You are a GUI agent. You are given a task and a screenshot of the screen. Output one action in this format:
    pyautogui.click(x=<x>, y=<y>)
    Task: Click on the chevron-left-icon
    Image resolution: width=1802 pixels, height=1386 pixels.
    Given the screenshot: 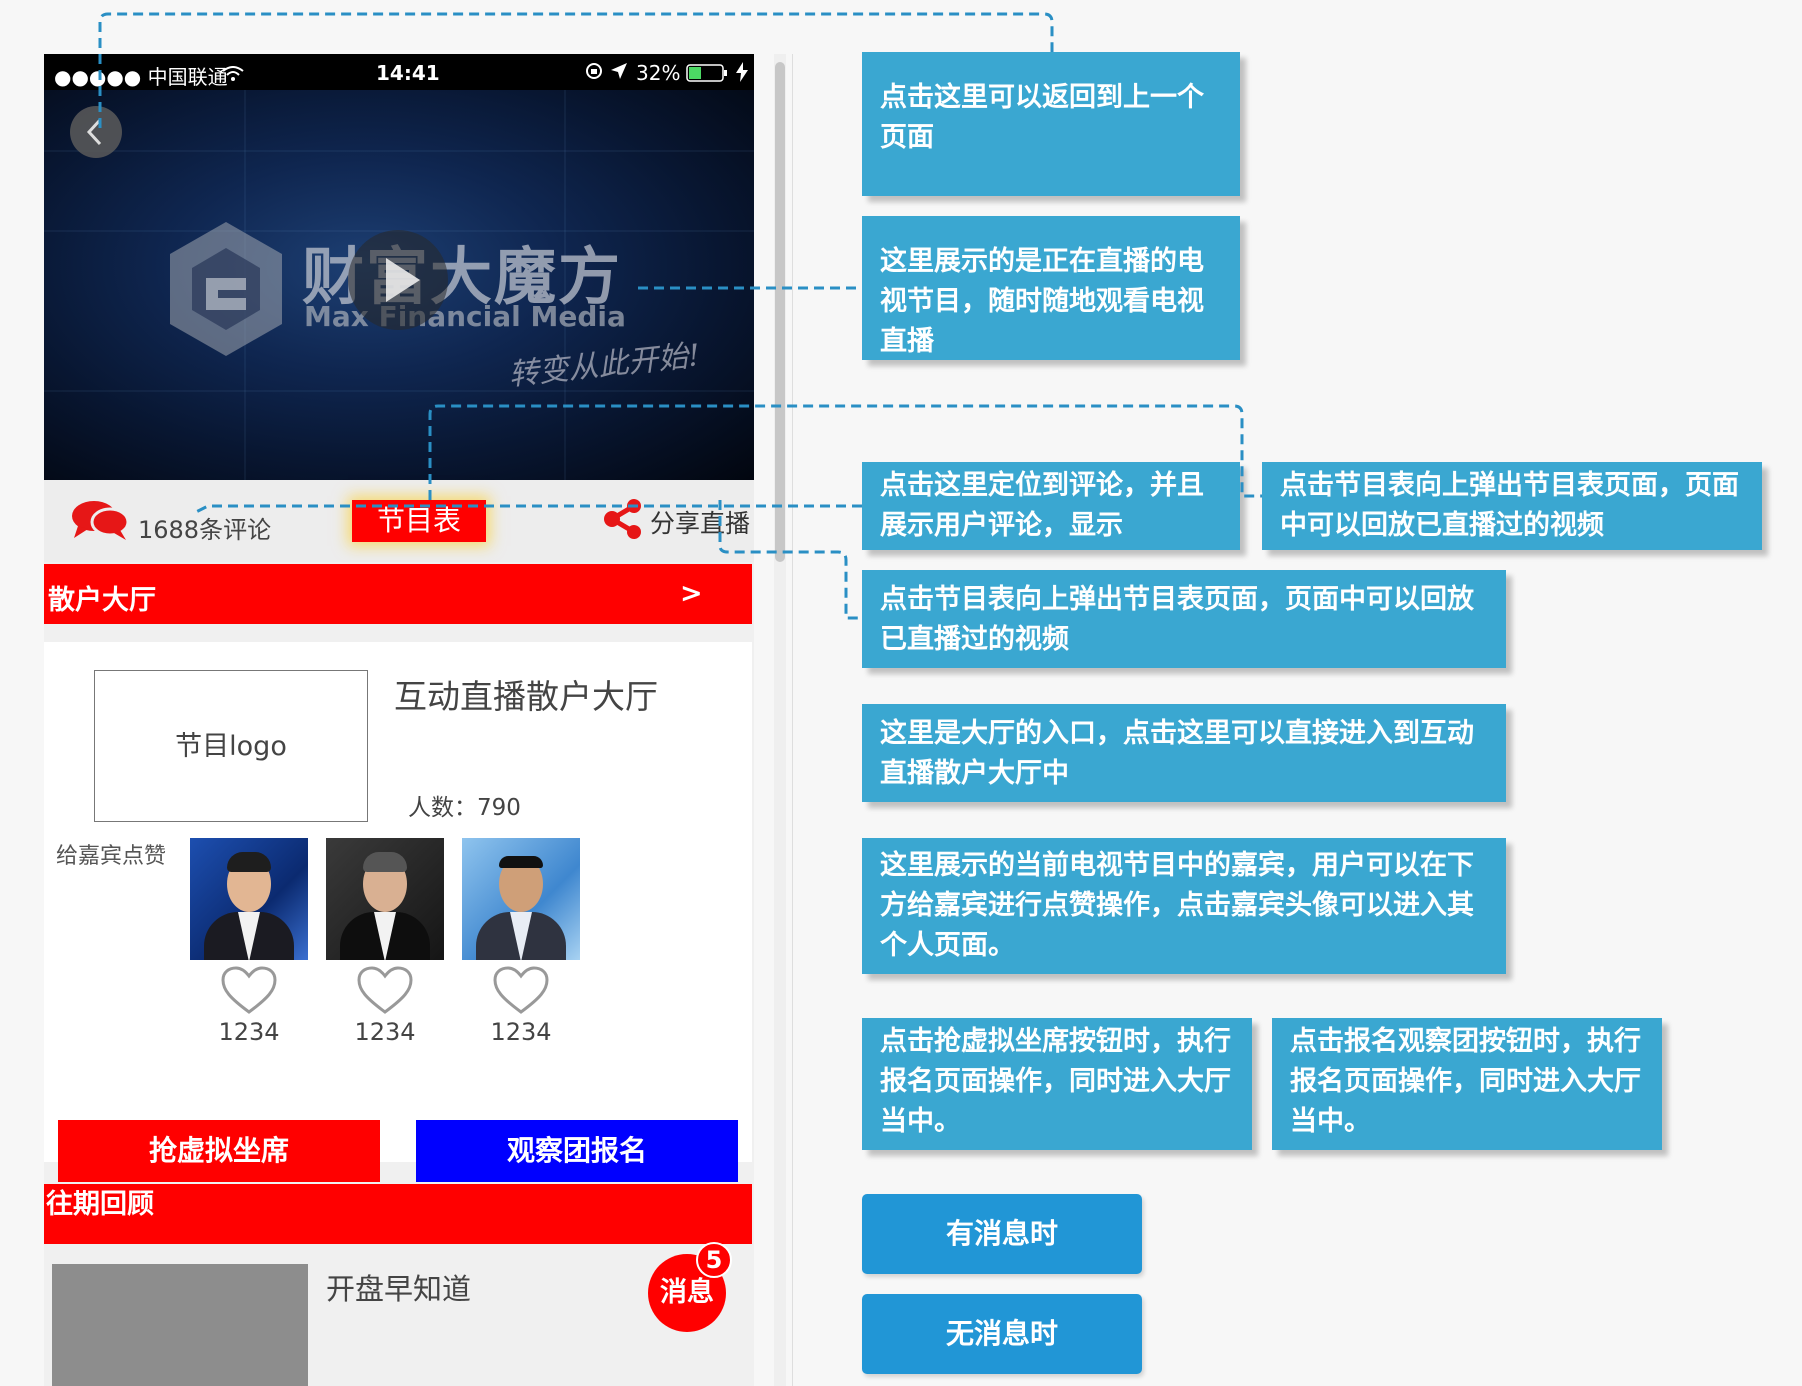 What is the action you would take?
    pyautogui.click(x=94, y=132)
    